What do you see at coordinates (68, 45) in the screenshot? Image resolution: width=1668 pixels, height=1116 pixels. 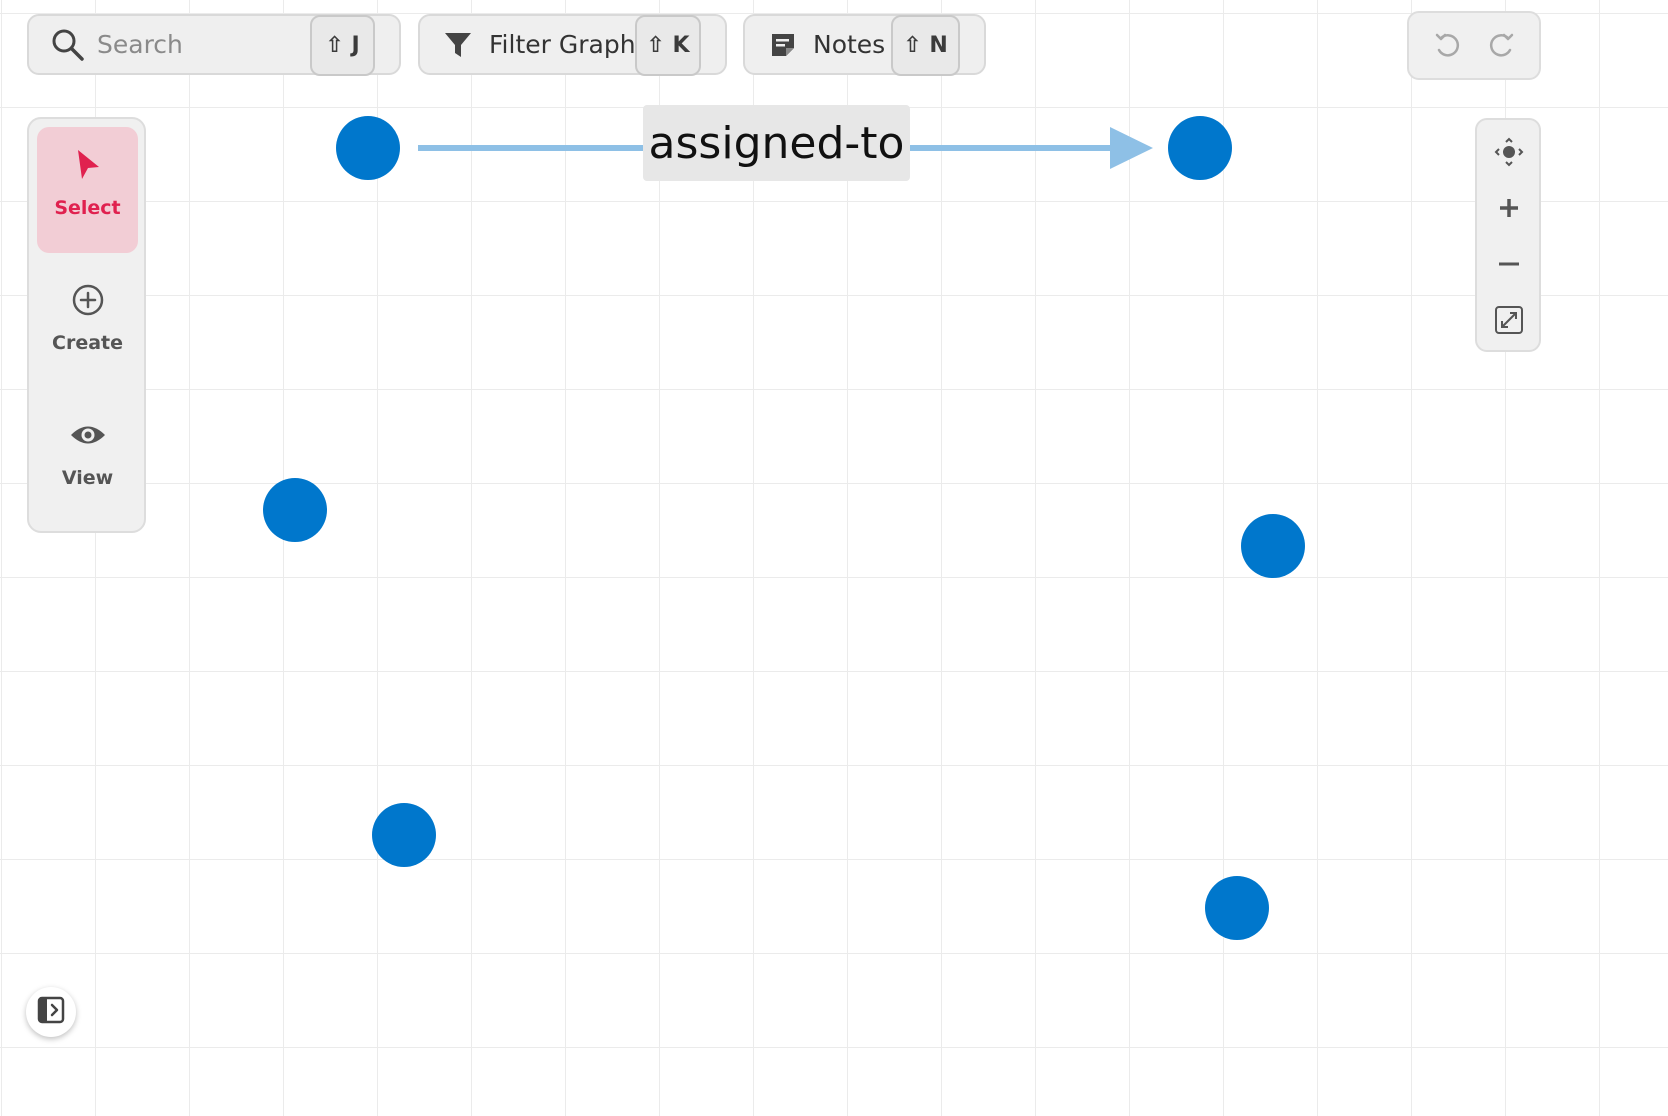 I see `search-icon` at bounding box center [68, 45].